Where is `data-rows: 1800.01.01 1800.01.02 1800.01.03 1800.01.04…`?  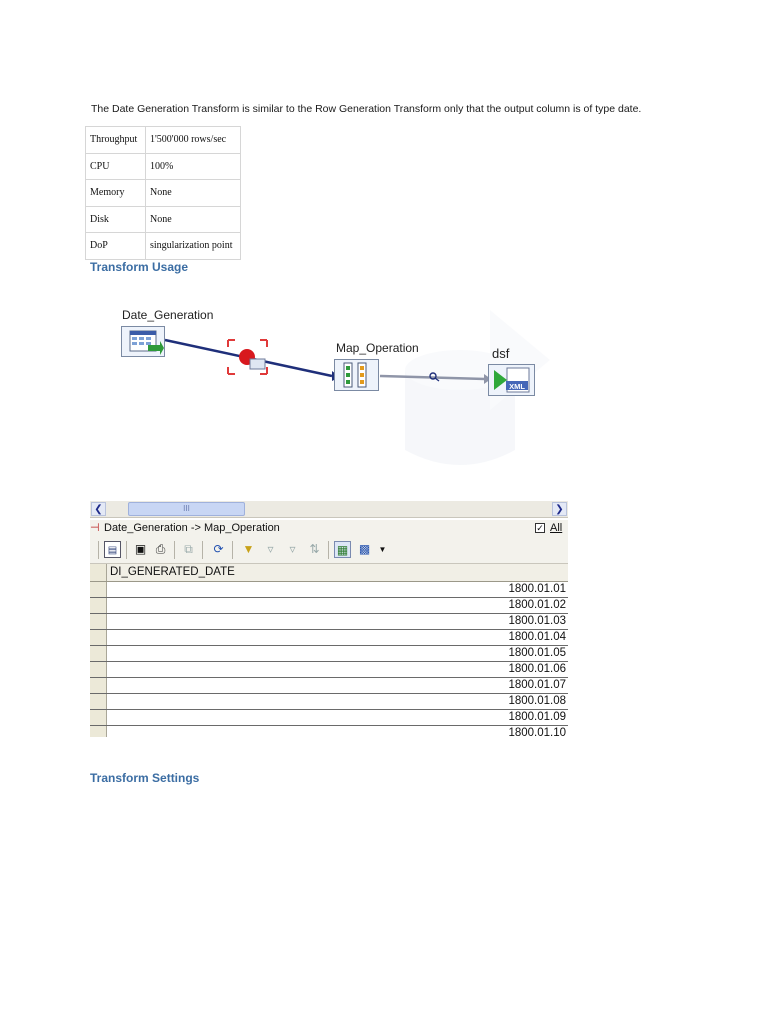
data-rows: 1800.01.01 1800.01.02 1800.01.03 1800.01.04… is located at coordinates (329, 659).